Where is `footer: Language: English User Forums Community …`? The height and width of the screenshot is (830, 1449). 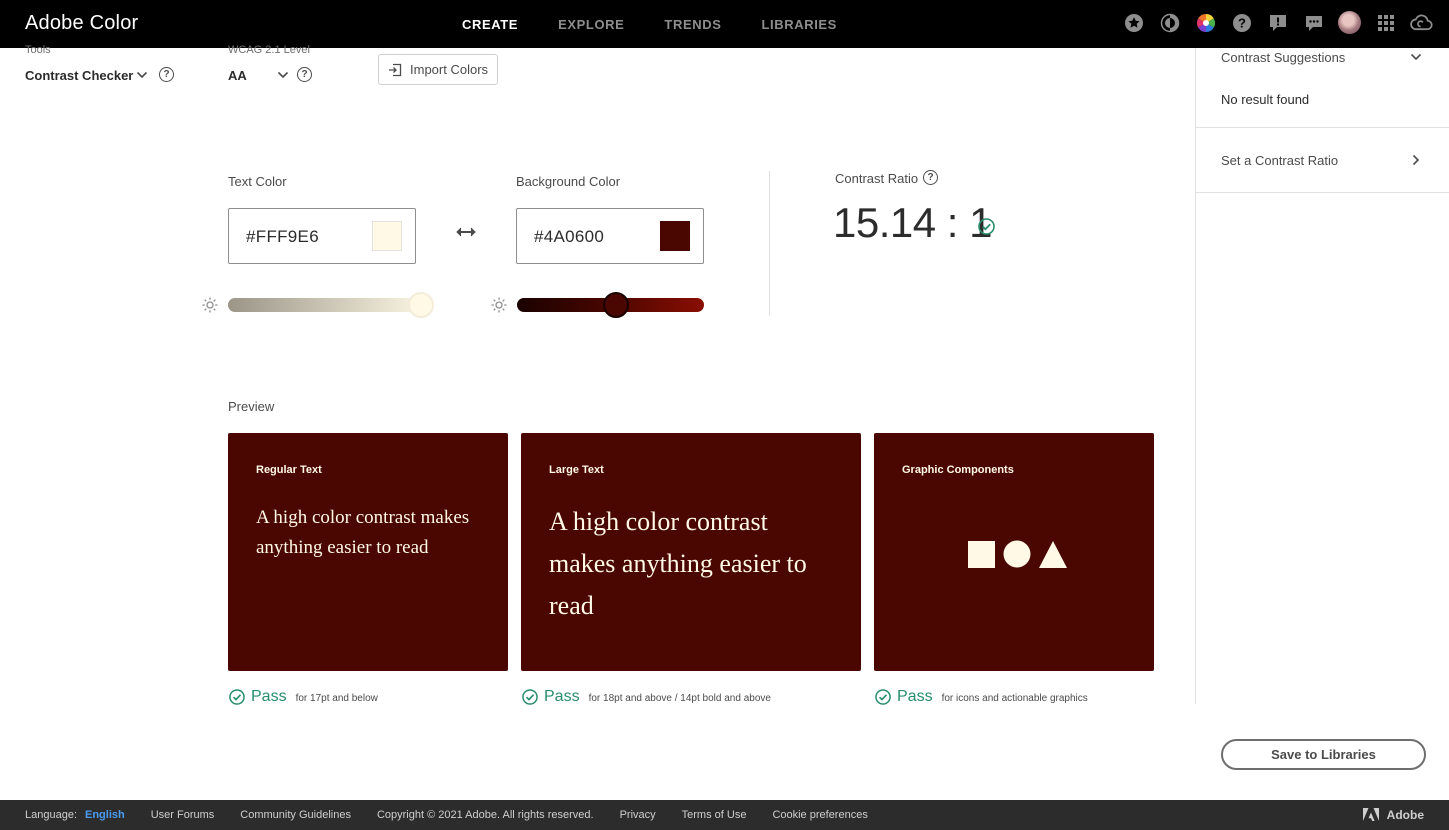
footer: Language: English User Forums Community … is located at coordinates (724, 815).